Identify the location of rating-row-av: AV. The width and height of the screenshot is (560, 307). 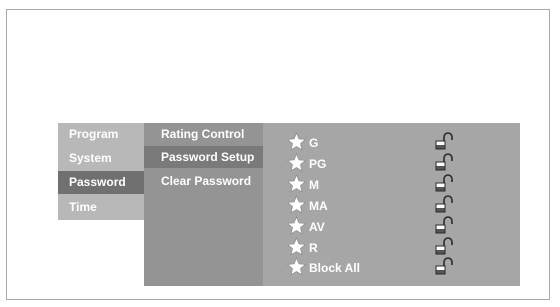
(399, 226).